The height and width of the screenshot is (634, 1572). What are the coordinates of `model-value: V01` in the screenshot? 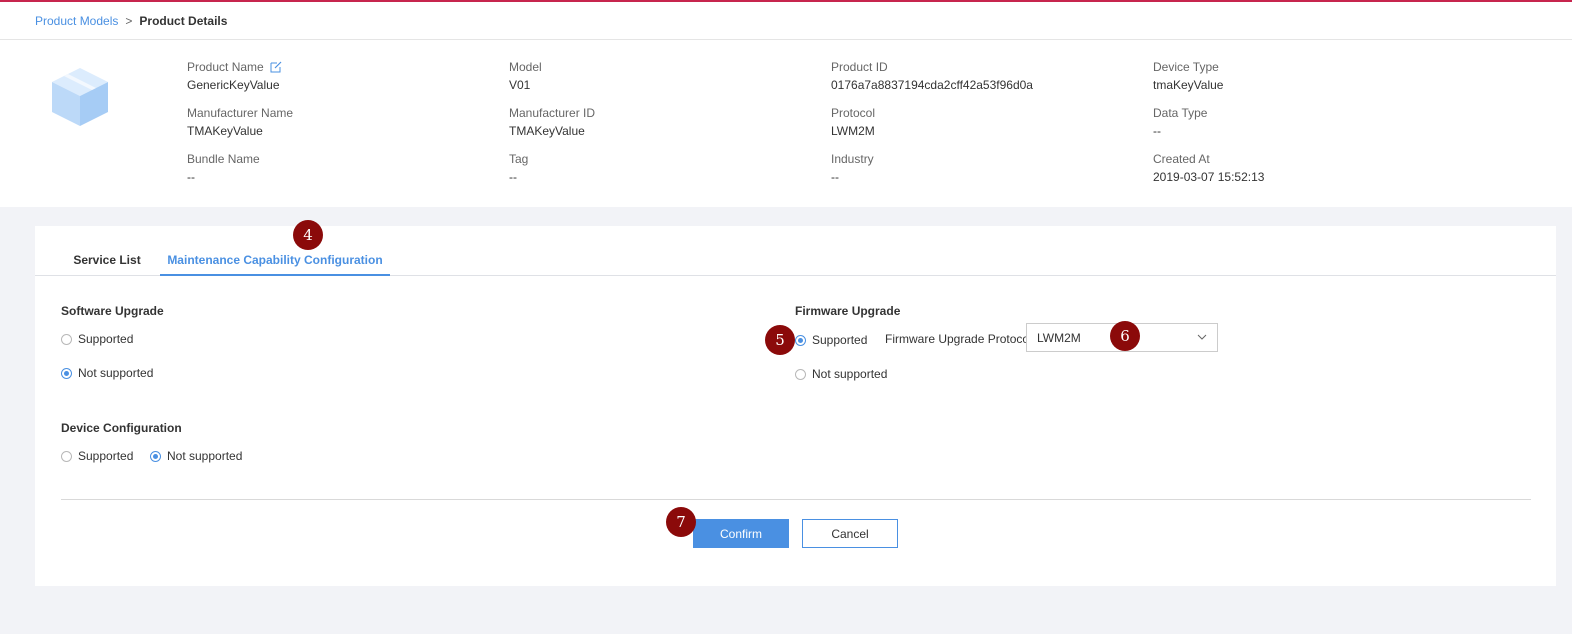 It's located at (520, 85).